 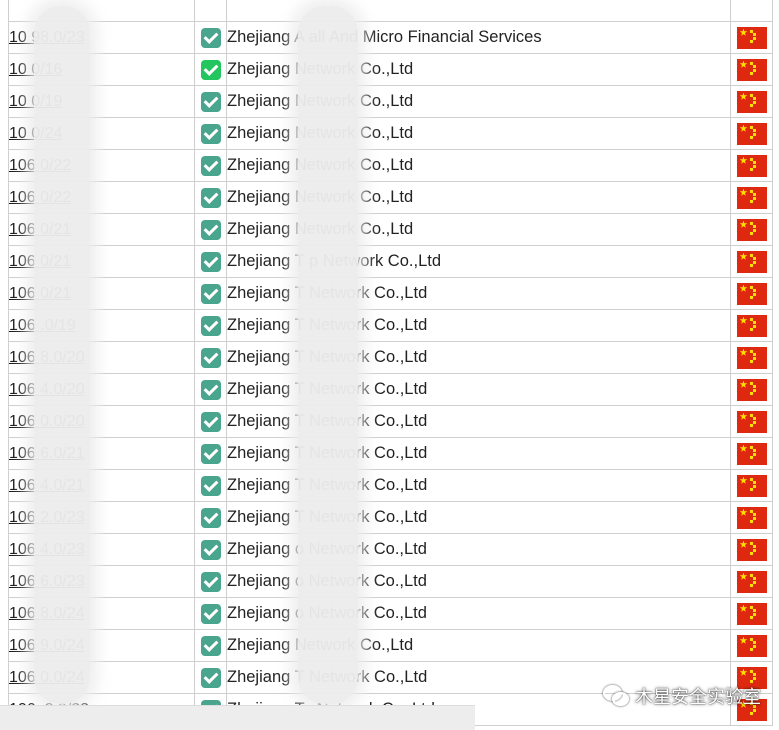 I want to click on watermark: 木星安全实验室, so click(x=682, y=696).